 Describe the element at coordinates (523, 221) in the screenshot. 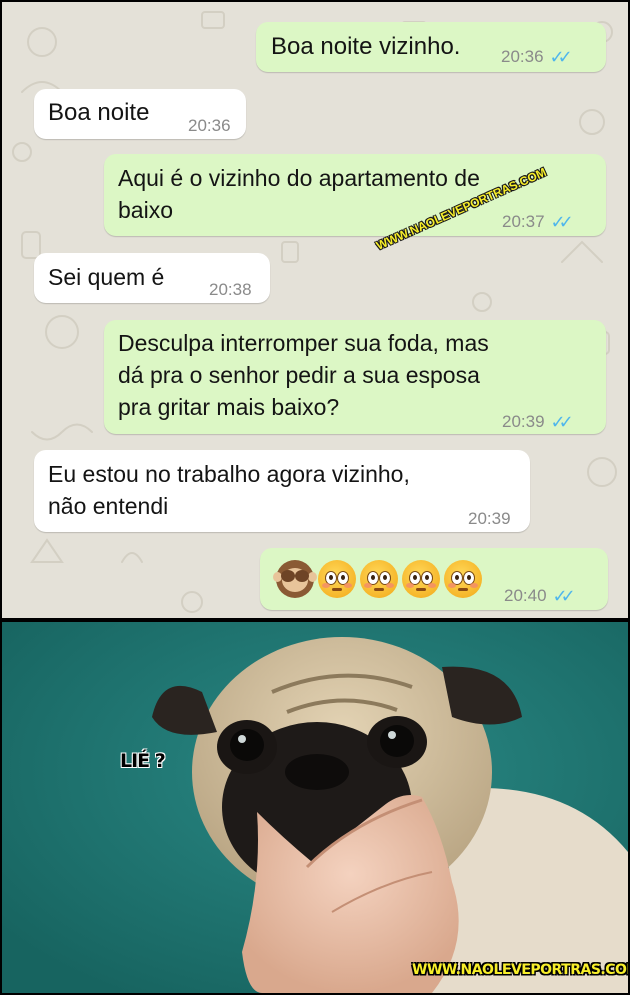

I see `message-time: 20:37` at that location.